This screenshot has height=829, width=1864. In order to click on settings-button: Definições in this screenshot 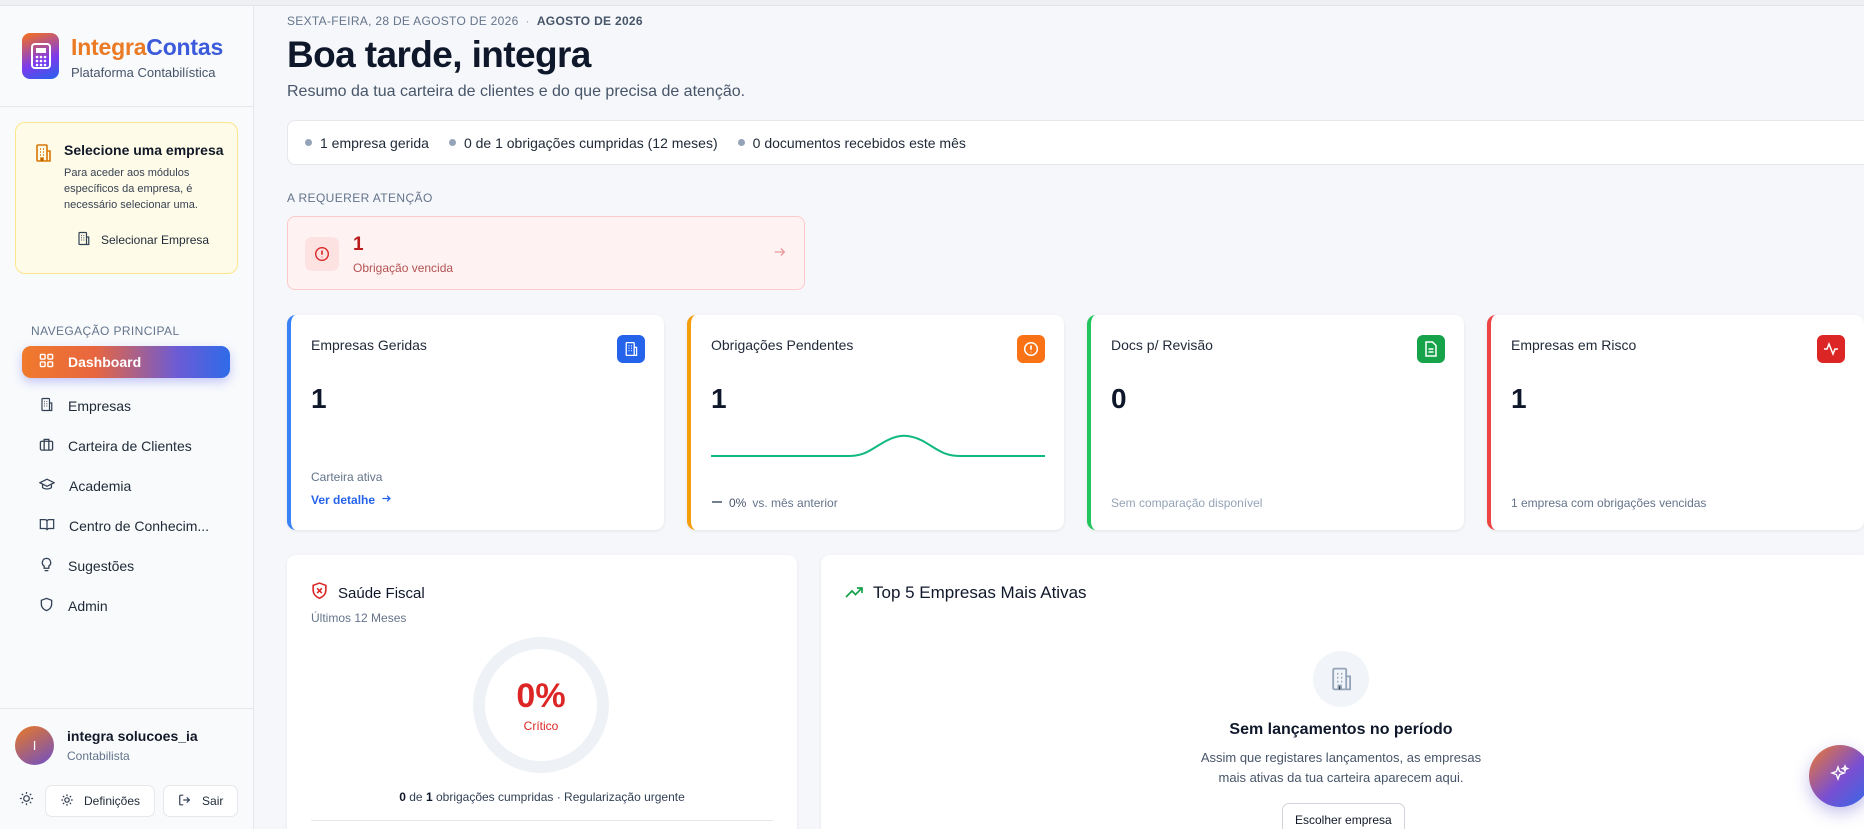, I will do `click(100, 801)`.